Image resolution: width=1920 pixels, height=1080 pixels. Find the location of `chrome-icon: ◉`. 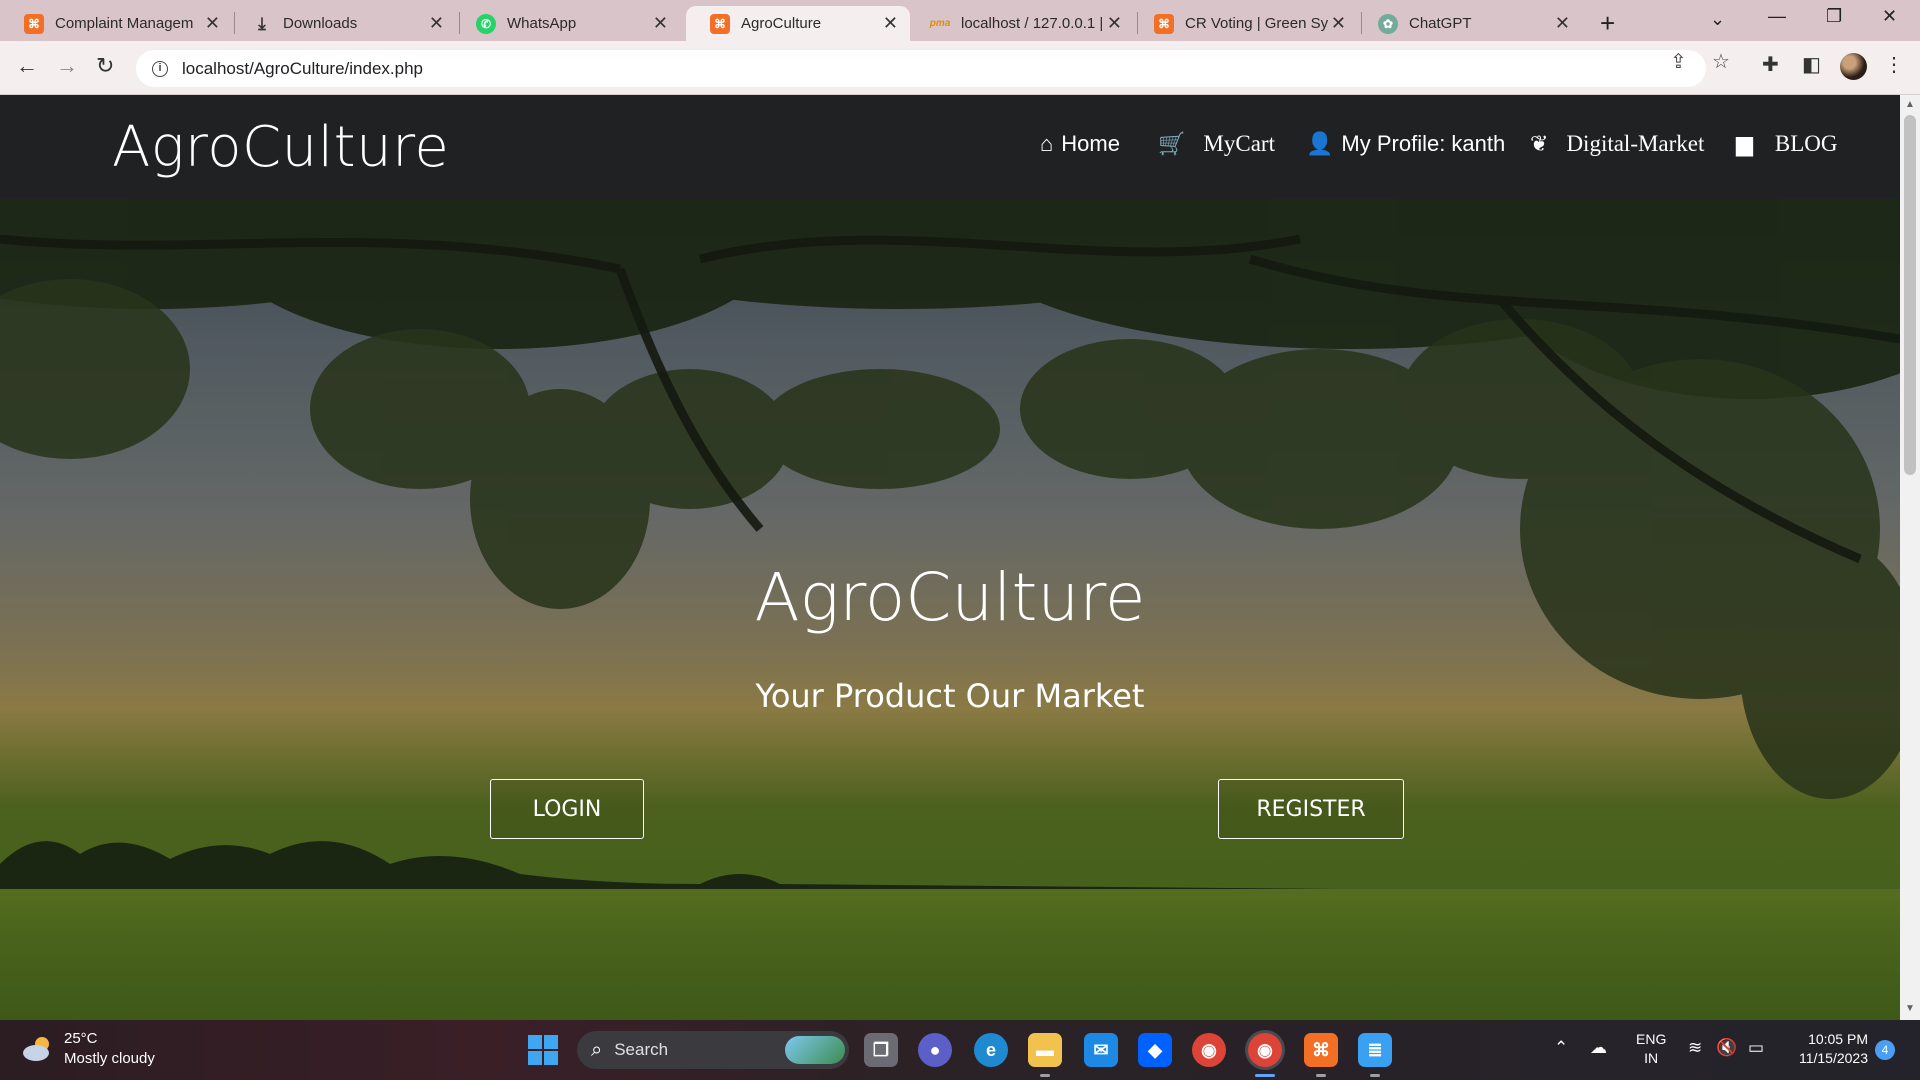

chrome-icon: ◉ is located at coordinates (1209, 1050).